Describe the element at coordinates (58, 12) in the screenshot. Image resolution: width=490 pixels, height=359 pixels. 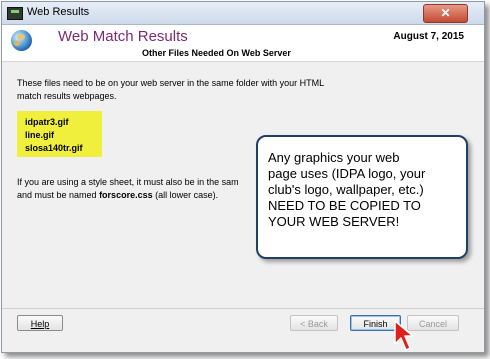
I see `window-title: Web Results` at that location.